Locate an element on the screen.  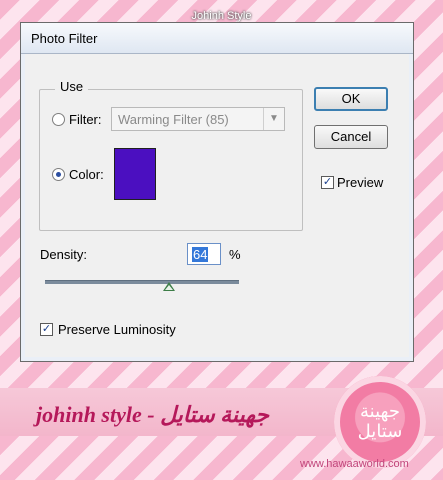
use-group-label: Use is located at coordinates (72, 86).